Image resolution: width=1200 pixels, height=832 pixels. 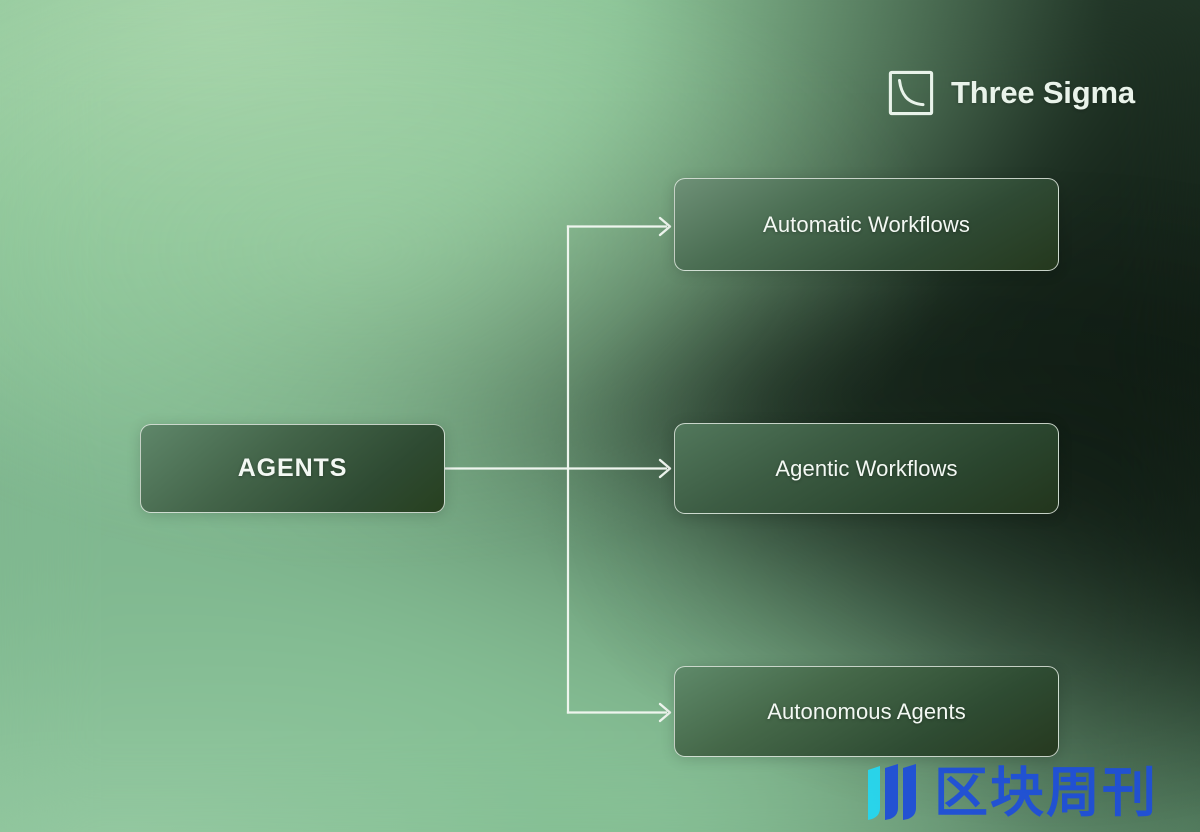 I want to click on node-agentic-workflows: Agentic Workflows, so click(x=866, y=468).